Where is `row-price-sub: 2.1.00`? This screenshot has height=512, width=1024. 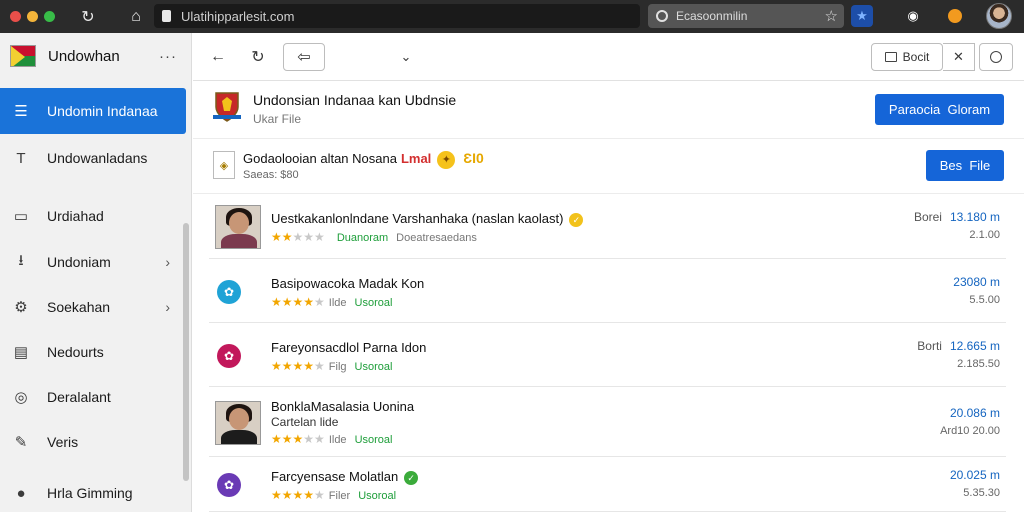
row-price-sub: 2.1.00 is located at coordinates (984, 235).